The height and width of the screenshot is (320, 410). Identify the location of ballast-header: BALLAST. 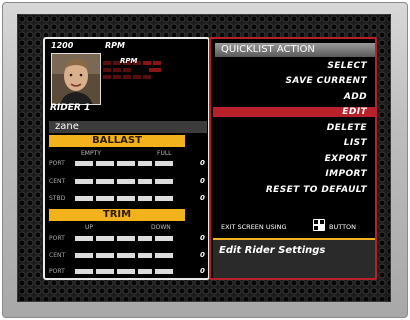
(117, 141).